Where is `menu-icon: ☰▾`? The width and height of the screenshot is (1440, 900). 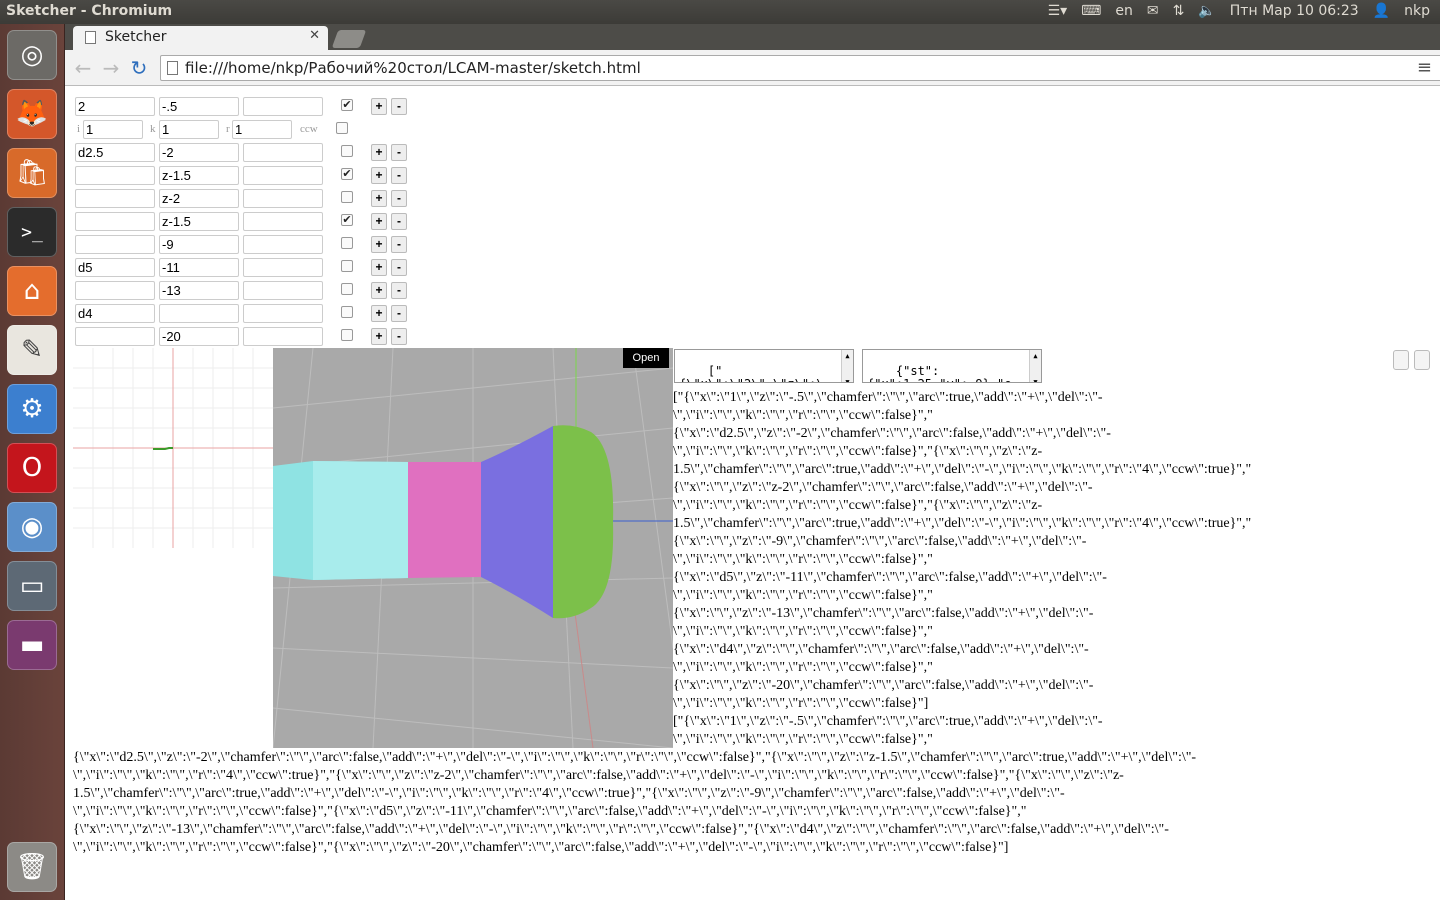
menu-icon: ☰▾ is located at coordinates (1058, 11).